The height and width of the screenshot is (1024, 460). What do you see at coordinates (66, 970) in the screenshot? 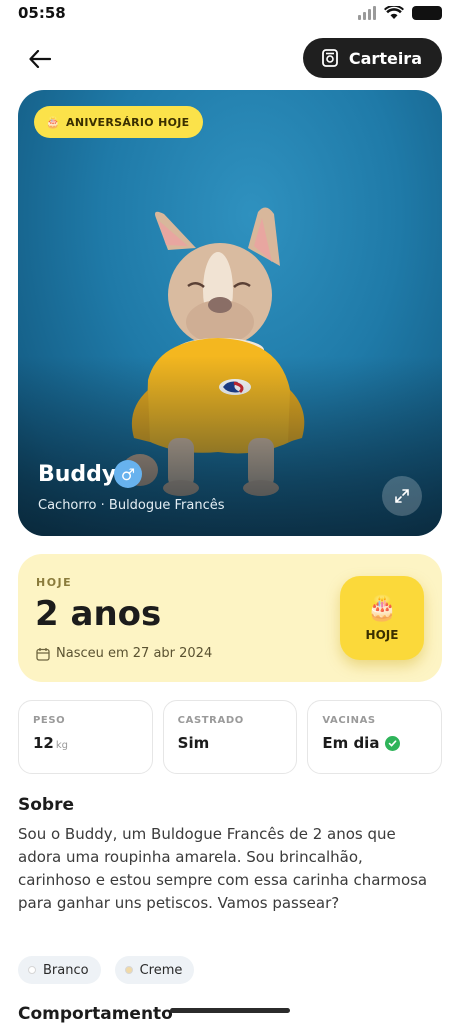
I see `color-chip-white-label: Branco` at bounding box center [66, 970].